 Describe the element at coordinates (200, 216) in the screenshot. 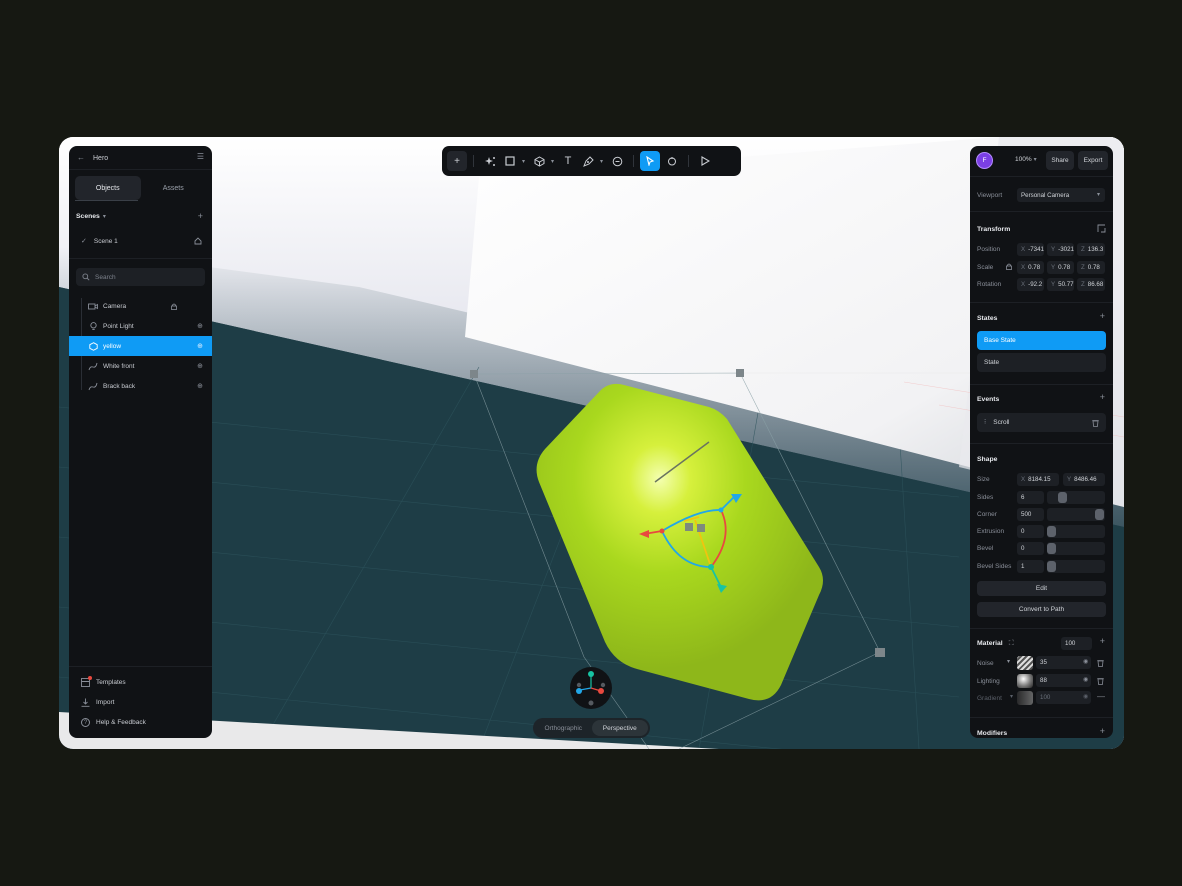

I see `add-scene-icon: +` at that location.